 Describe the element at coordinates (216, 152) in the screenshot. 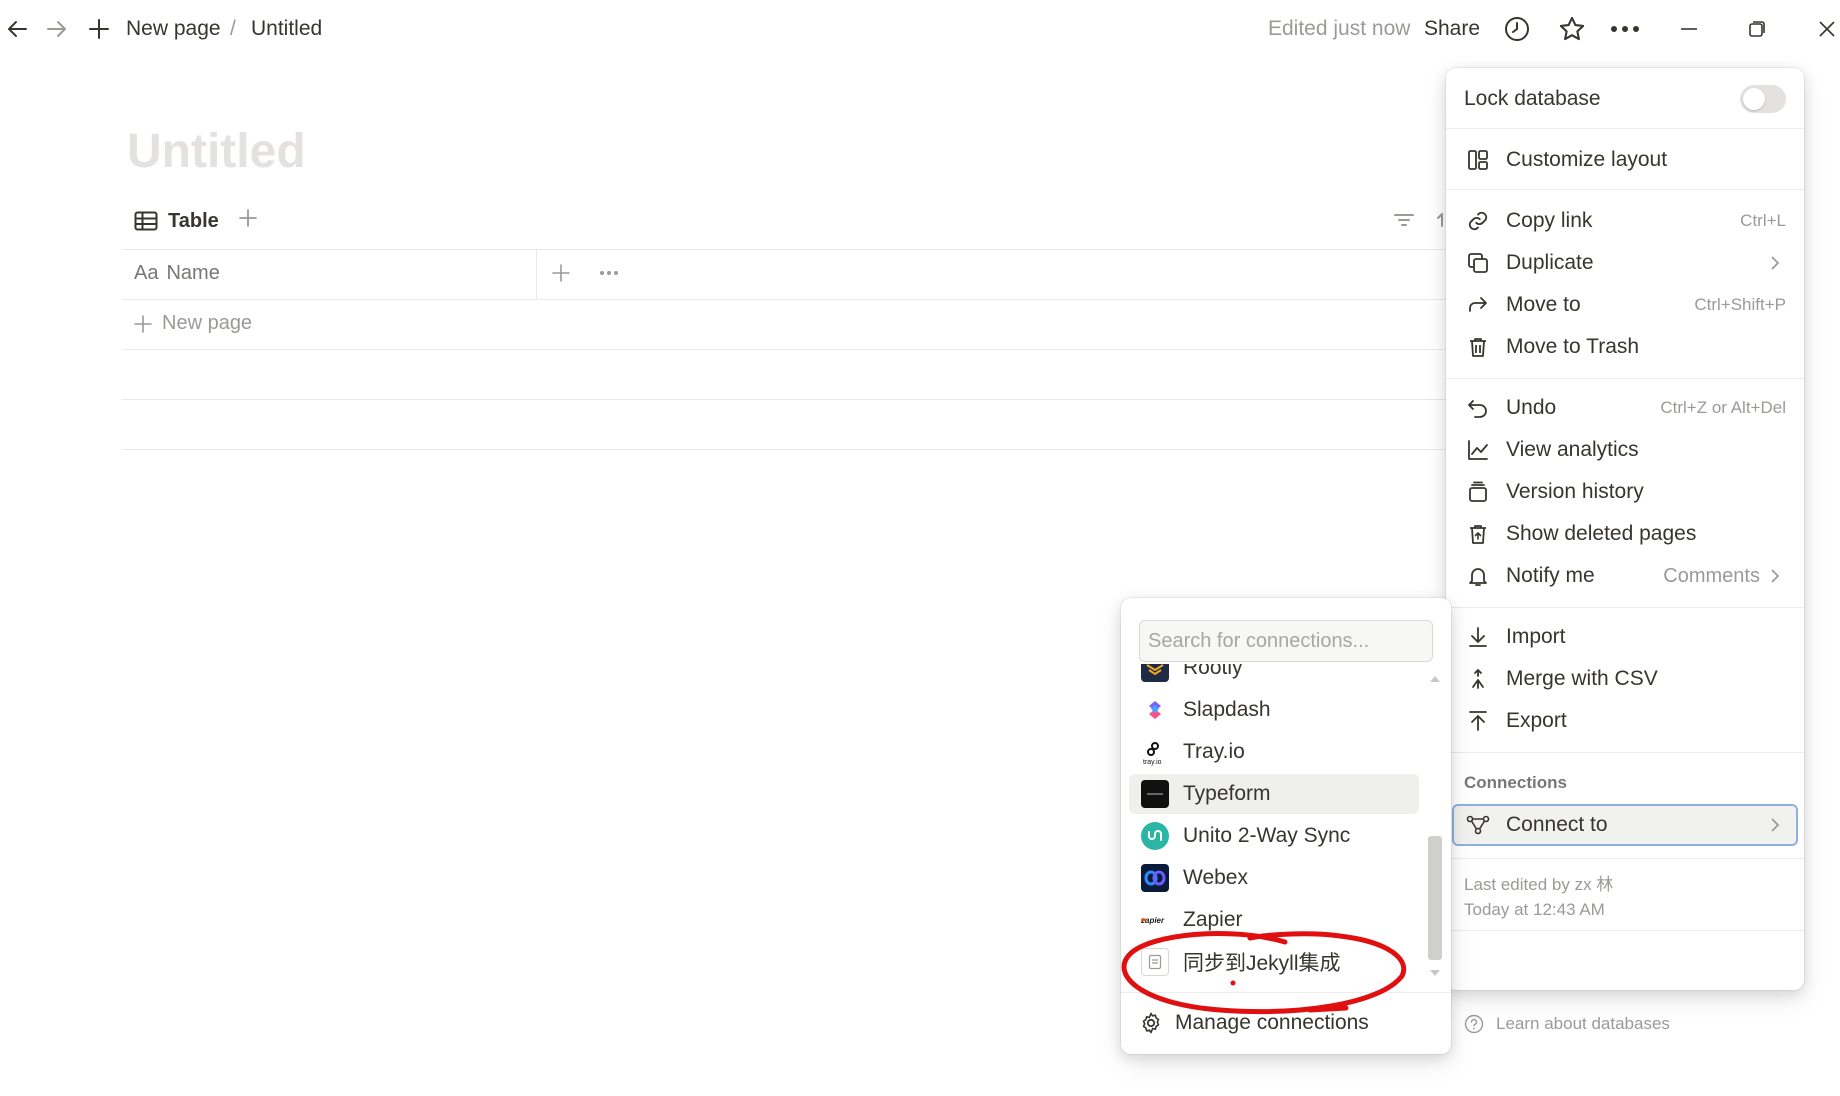

I see `page-title: Untitled` at that location.